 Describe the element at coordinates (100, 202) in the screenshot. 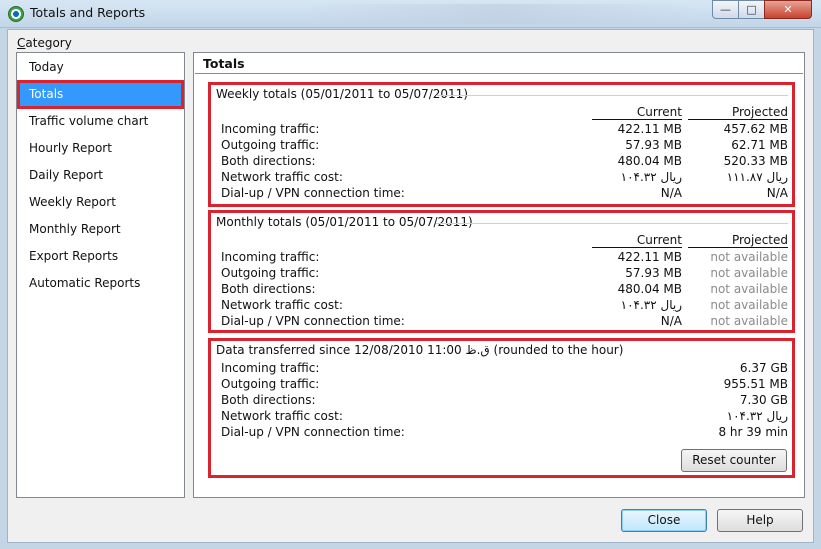

I see `category-item-weekly-report: Weekly Report` at that location.